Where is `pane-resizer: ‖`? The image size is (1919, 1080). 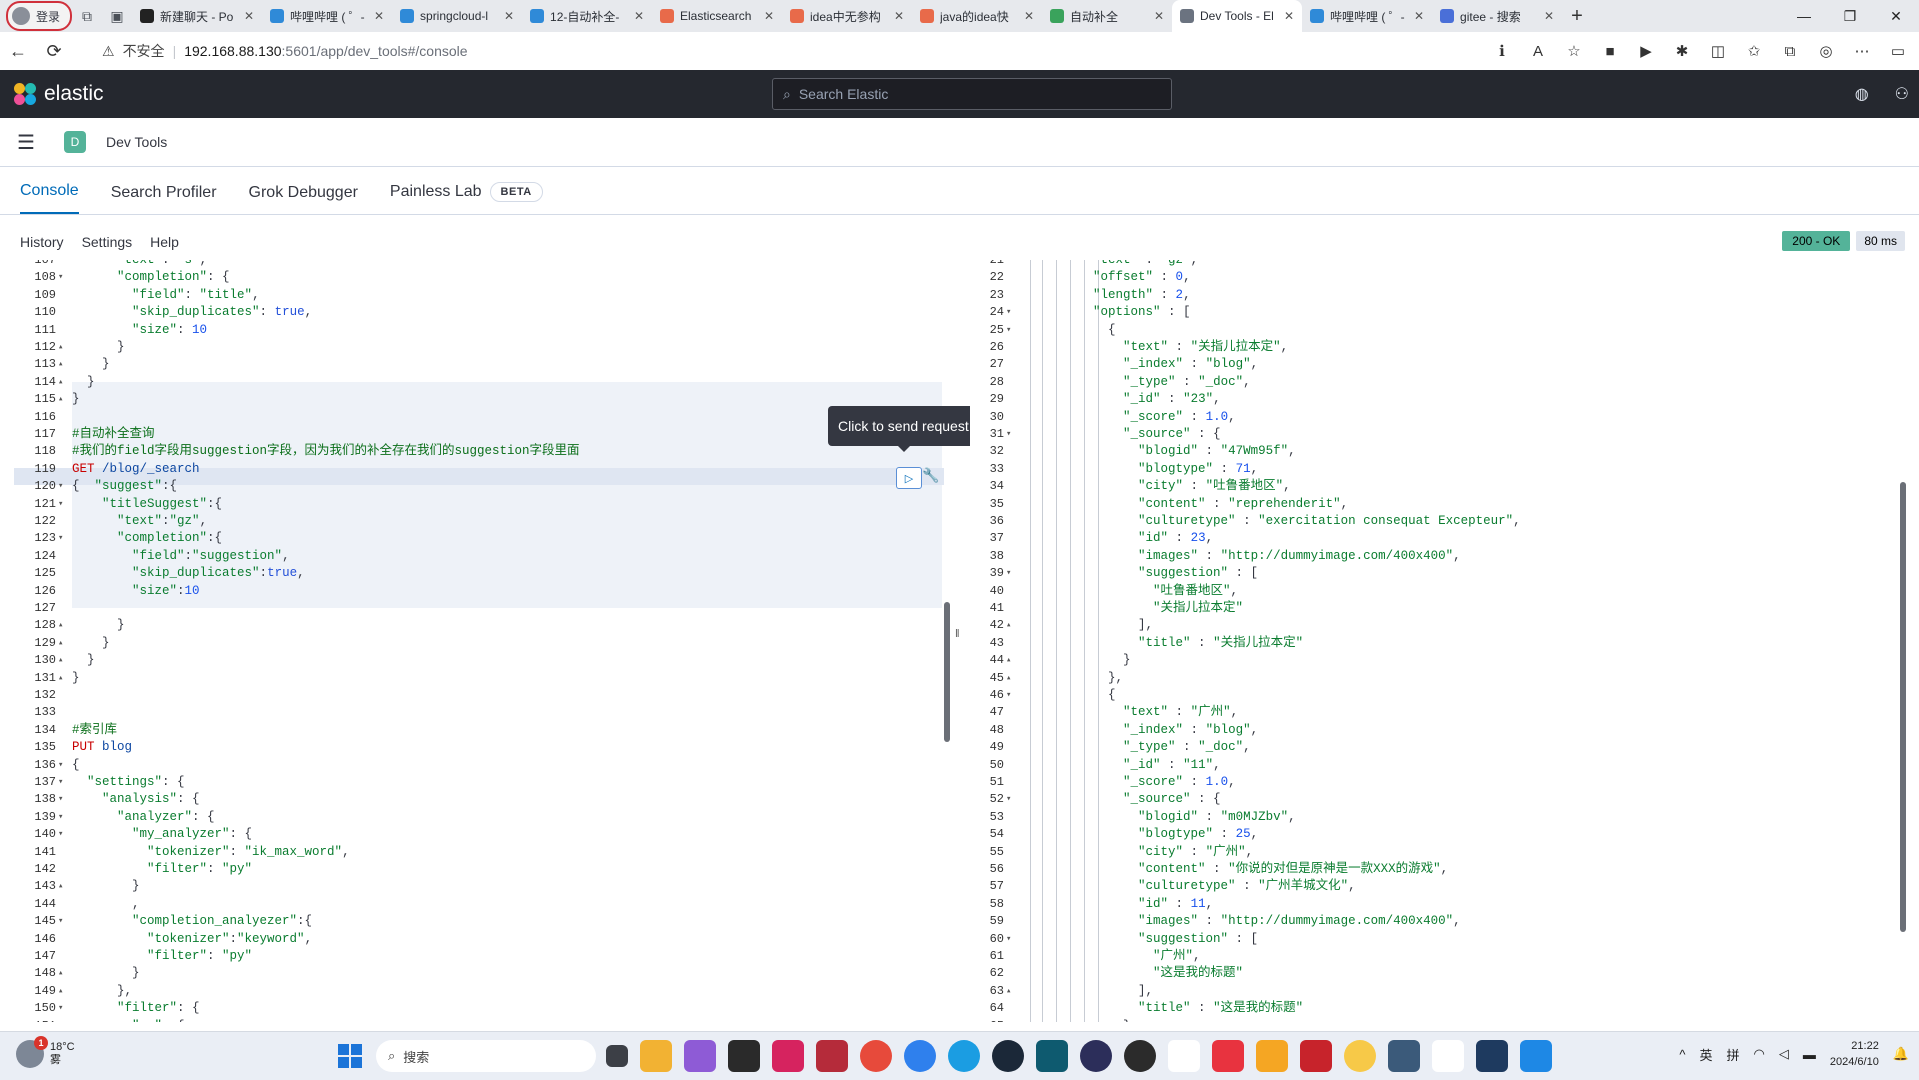 pane-resizer: ‖ is located at coordinates (957, 634).